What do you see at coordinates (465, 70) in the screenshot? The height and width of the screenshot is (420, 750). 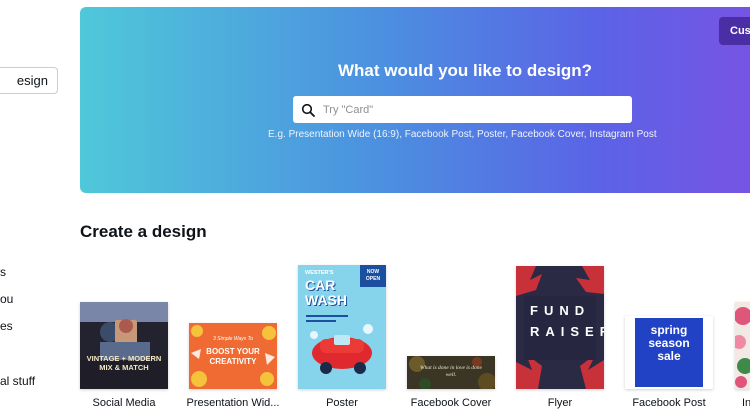 I see `hero-title: What would you like to design?` at bounding box center [465, 70].